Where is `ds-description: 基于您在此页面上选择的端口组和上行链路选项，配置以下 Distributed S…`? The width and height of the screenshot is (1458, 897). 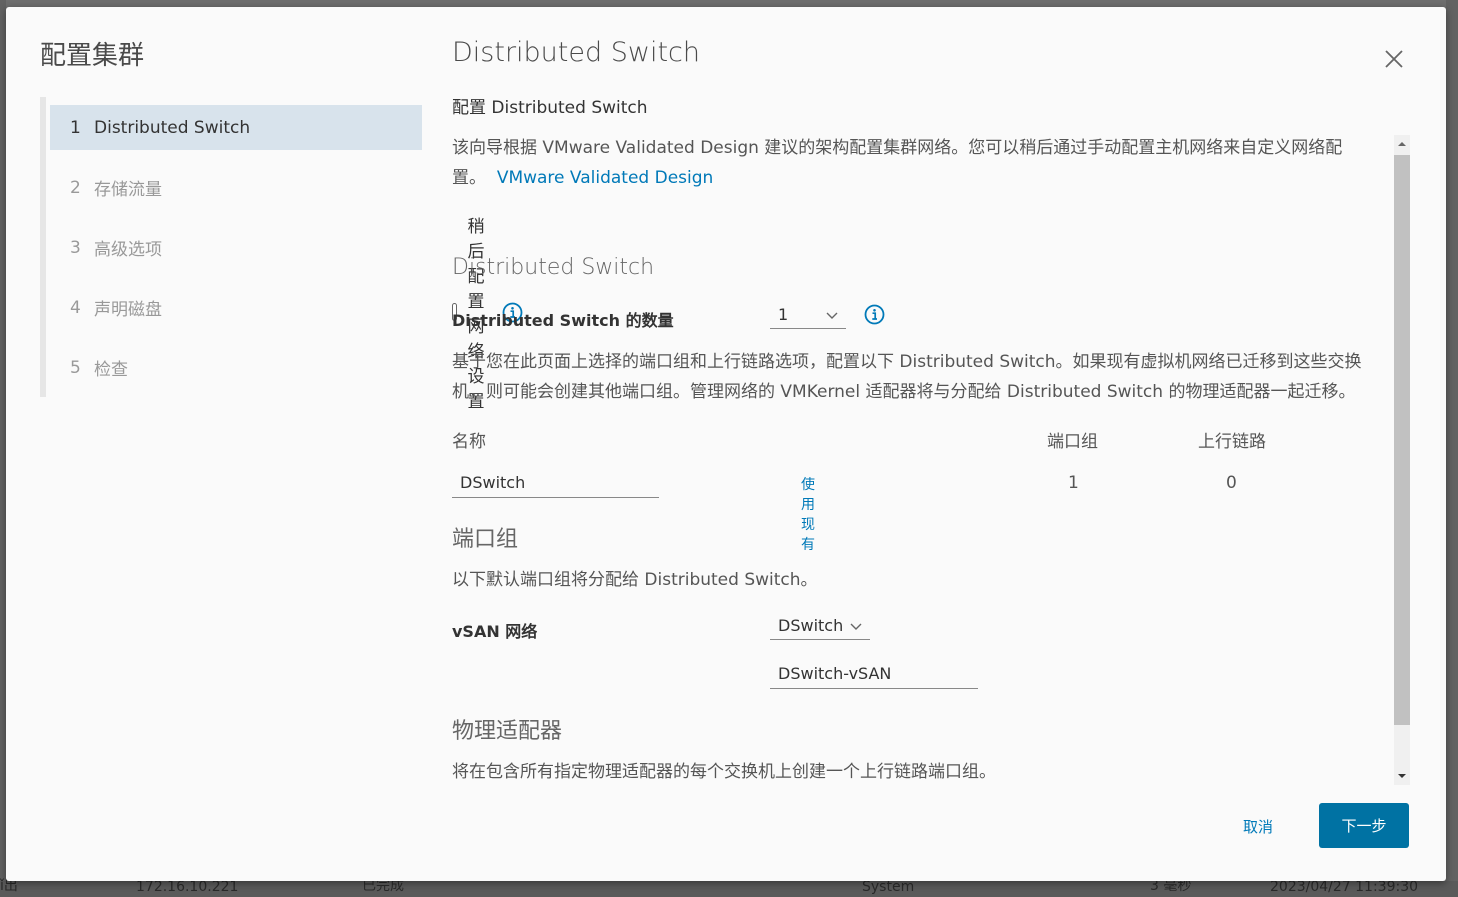 ds-description: 基于您在此页面上选择的端口组和上行链路选项，配置以下 Distributed S… is located at coordinates (919, 377).